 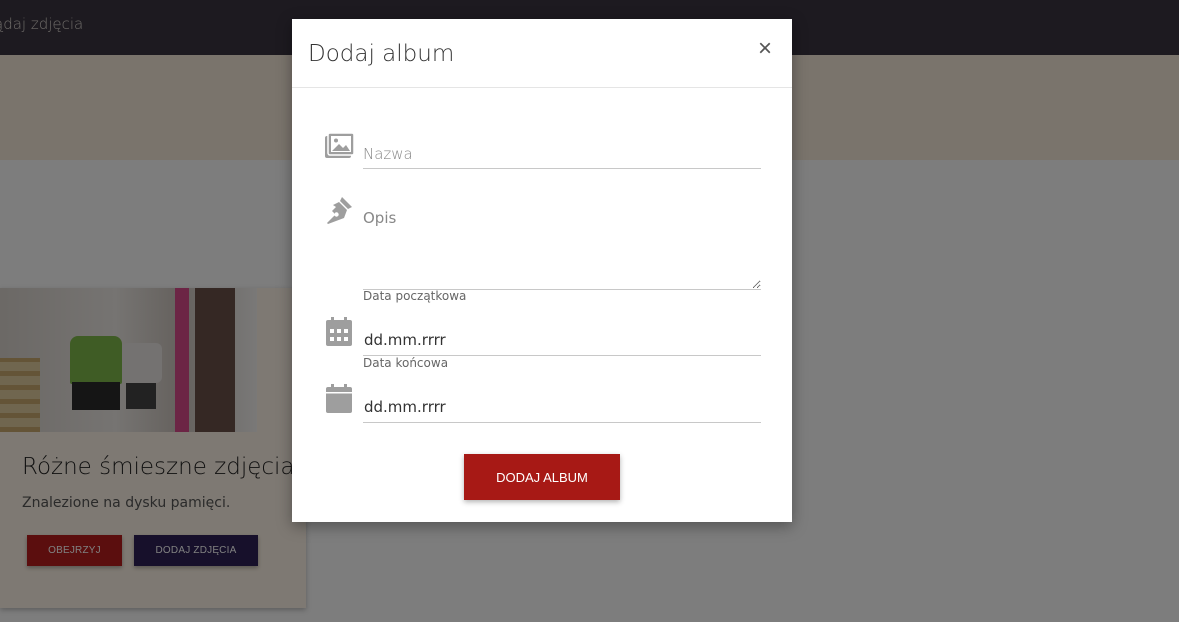 What do you see at coordinates (562, 339) in the screenshot?
I see `start-date-input: dd.mm.rrrr` at bounding box center [562, 339].